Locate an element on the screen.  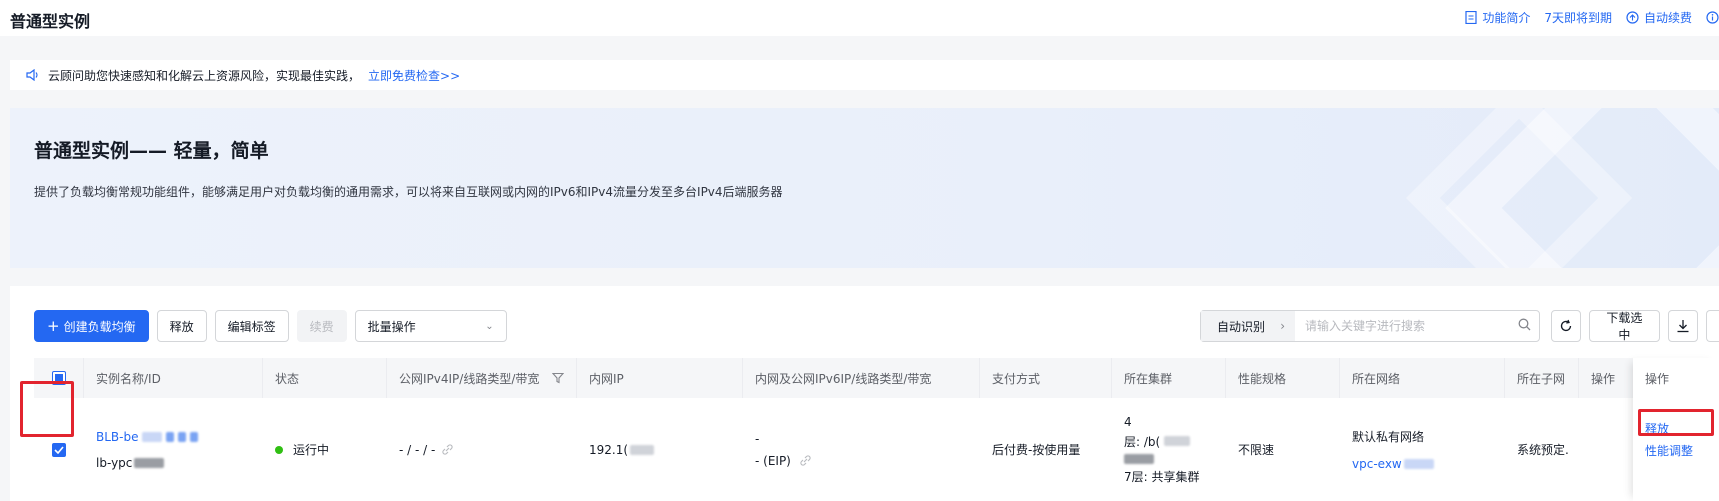
create-lb-button: + 创建负载均衡 is located at coordinates (91, 326).